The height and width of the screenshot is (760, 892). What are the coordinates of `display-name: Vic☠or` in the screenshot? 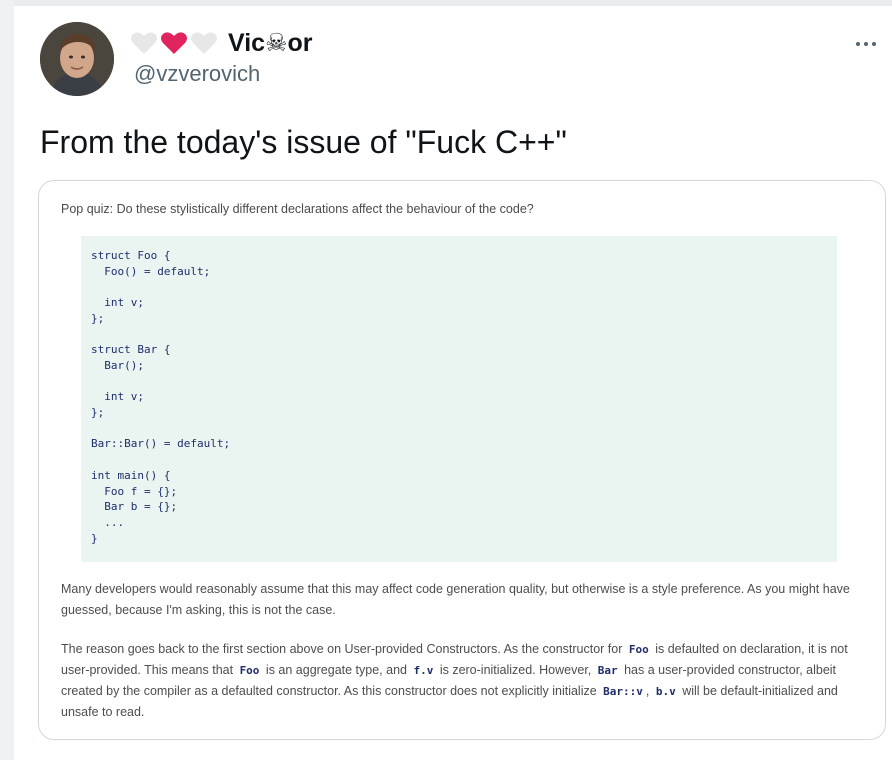 It's located at (270, 43).